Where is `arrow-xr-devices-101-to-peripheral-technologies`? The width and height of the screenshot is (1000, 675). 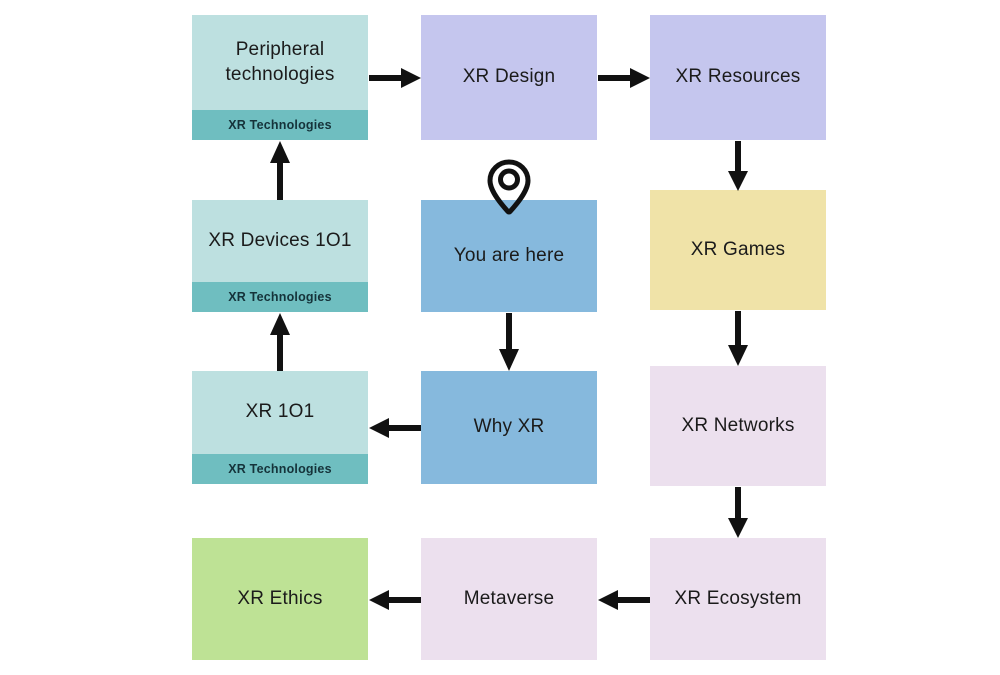 arrow-xr-devices-101-to-peripheral-technologies is located at coordinates (280, 170).